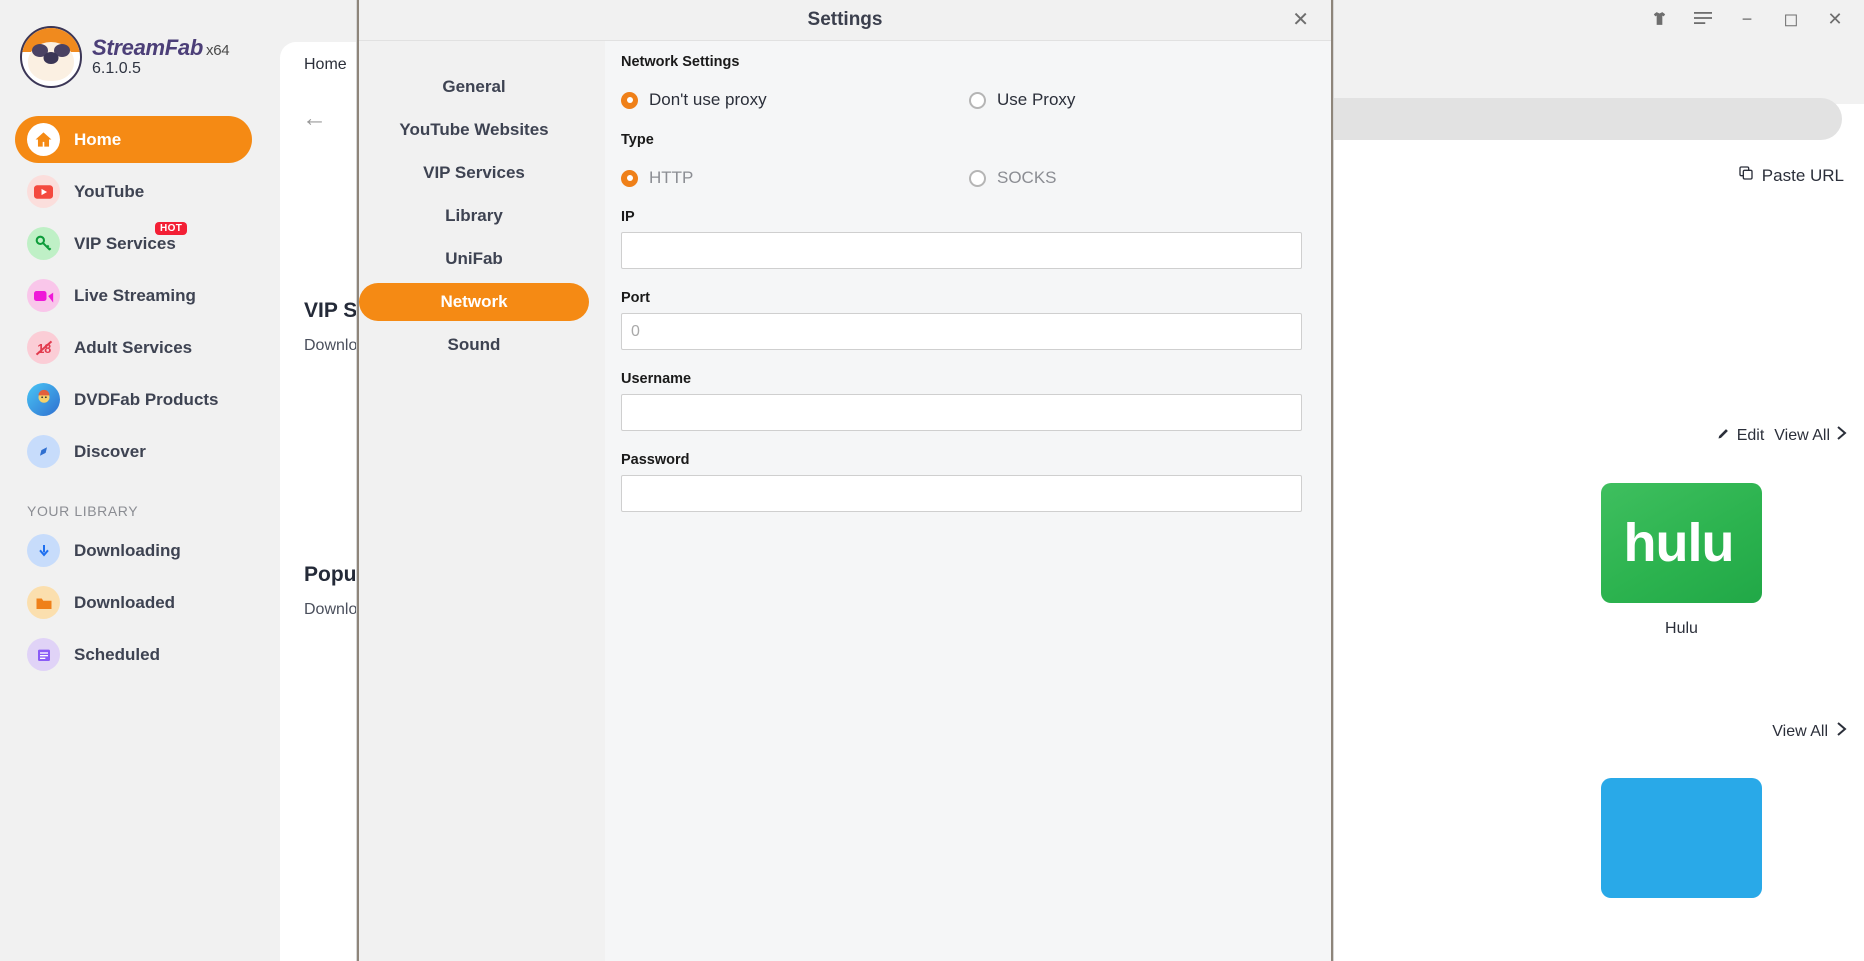  I want to click on tab-home: Home, so click(325, 65).